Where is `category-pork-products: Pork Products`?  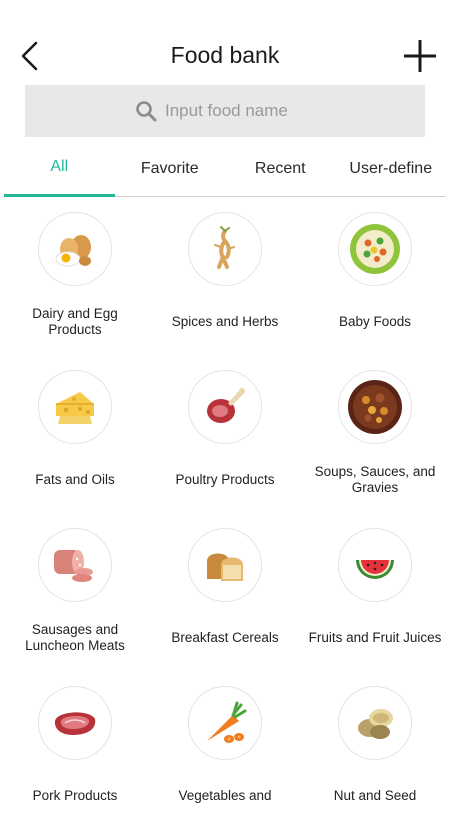
category-pork-products: Pork Products is located at coordinates (75, 753).